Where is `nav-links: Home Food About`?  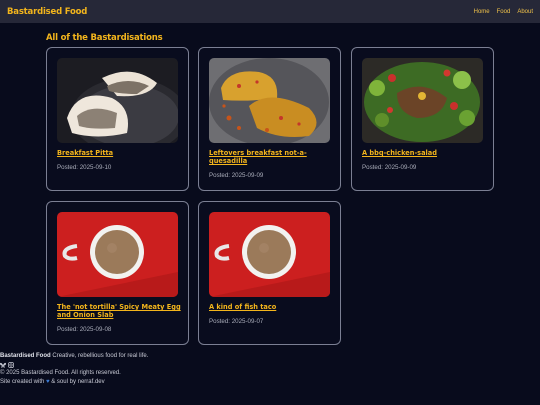
nav-links: Home Food About is located at coordinates (503, 12).